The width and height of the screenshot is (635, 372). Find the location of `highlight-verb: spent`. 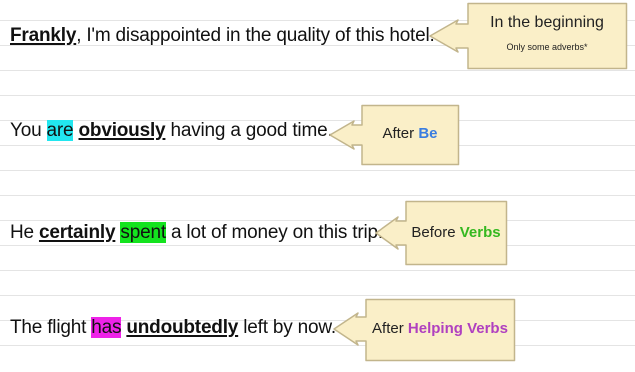

highlight-verb: spent is located at coordinates (143, 232).